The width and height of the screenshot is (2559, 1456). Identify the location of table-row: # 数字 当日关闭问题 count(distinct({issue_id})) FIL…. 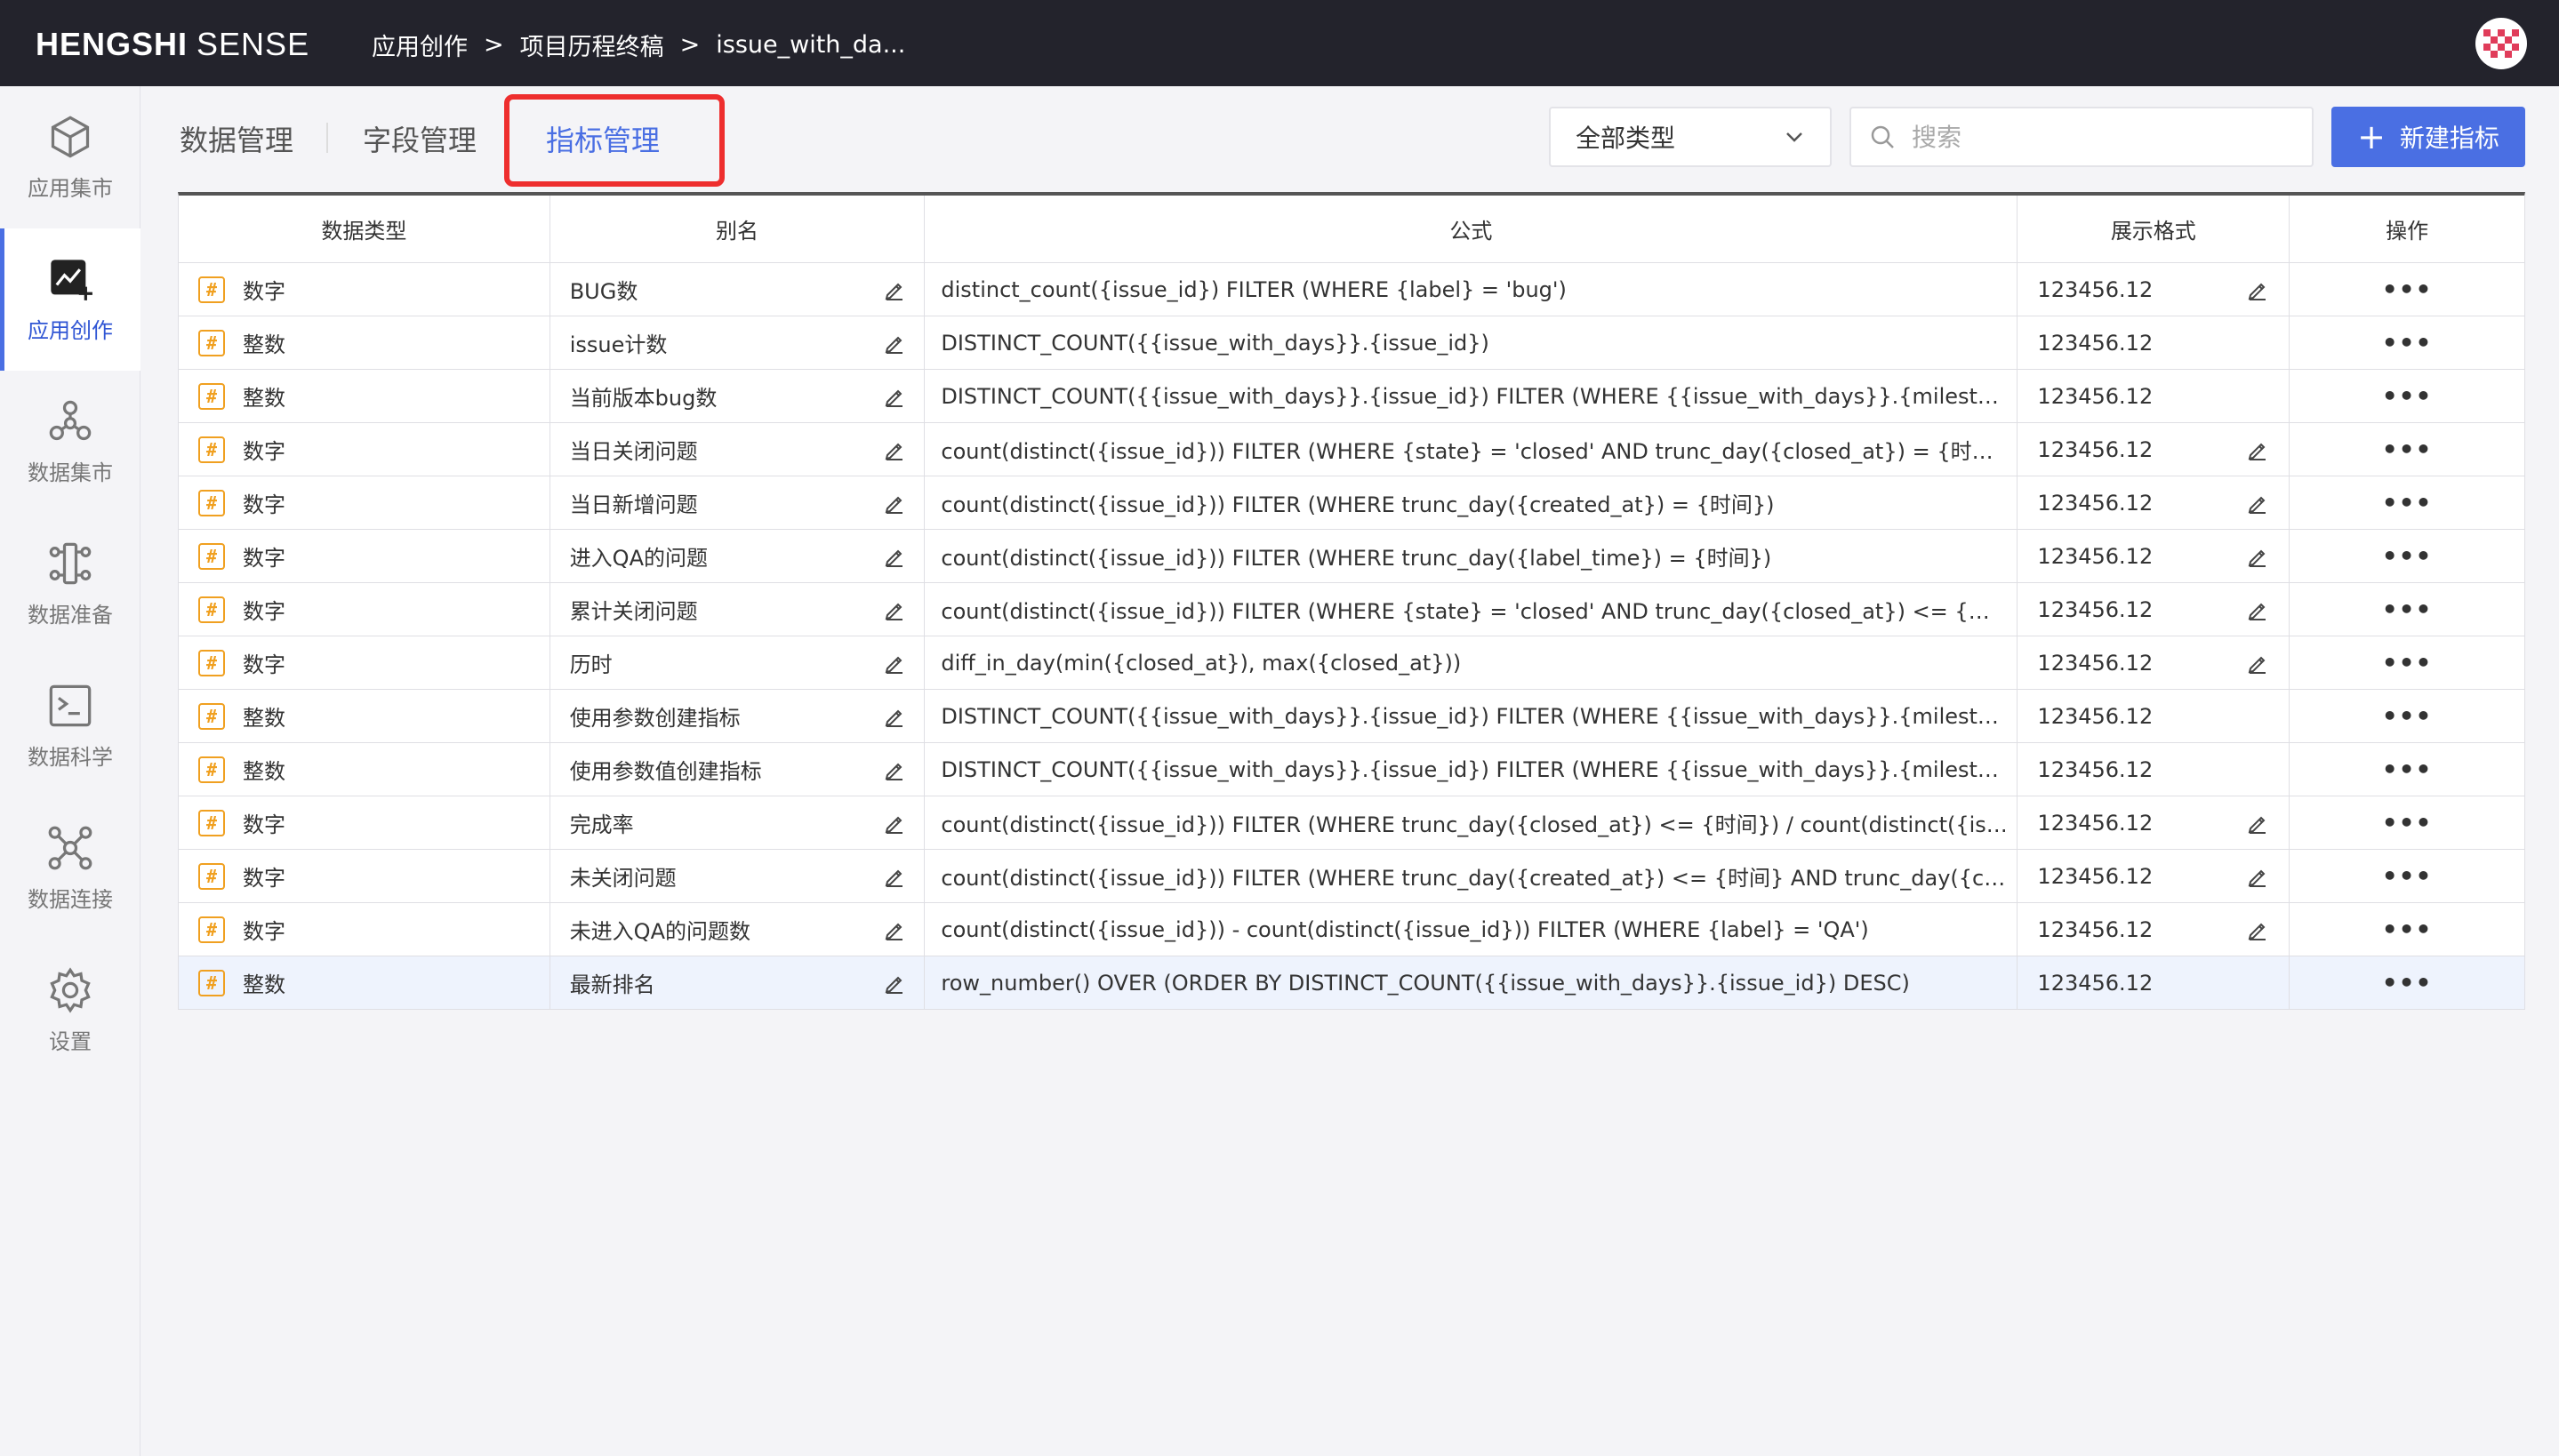
(1351, 449).